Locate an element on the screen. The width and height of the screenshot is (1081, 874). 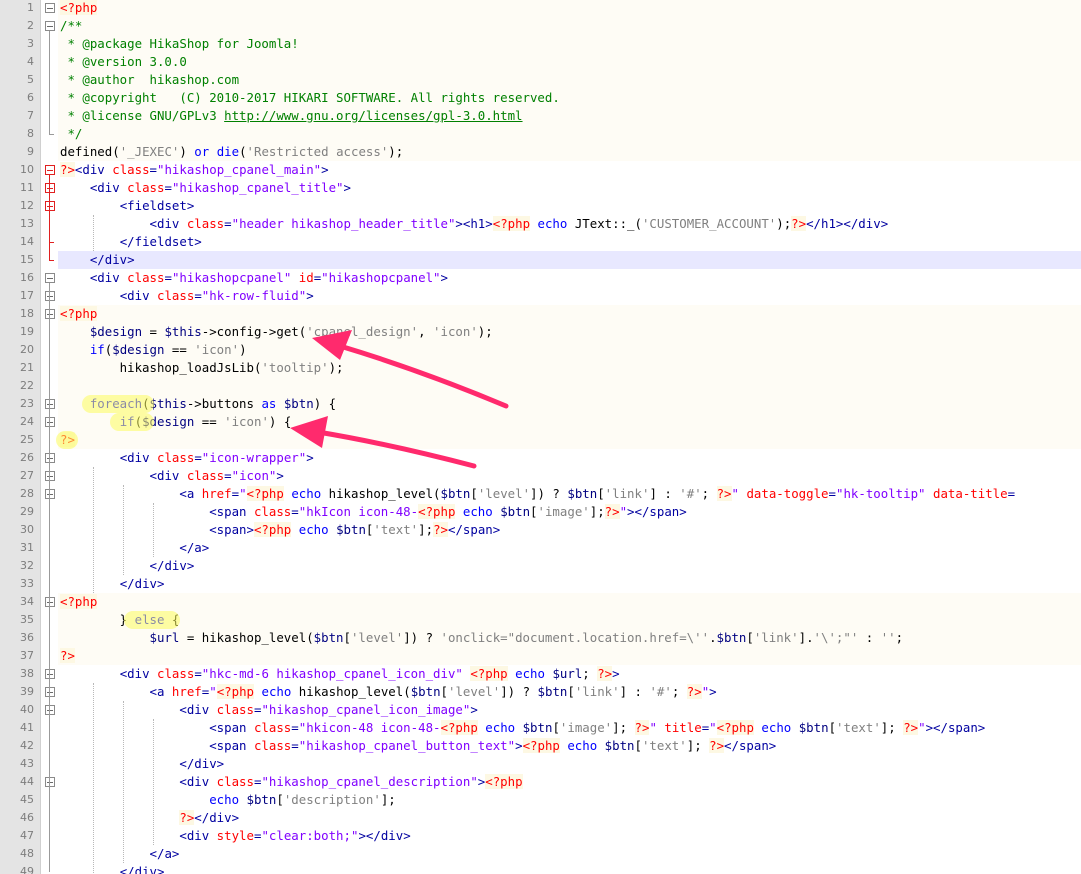
annotation-overlay is located at coordinates (399, 399).